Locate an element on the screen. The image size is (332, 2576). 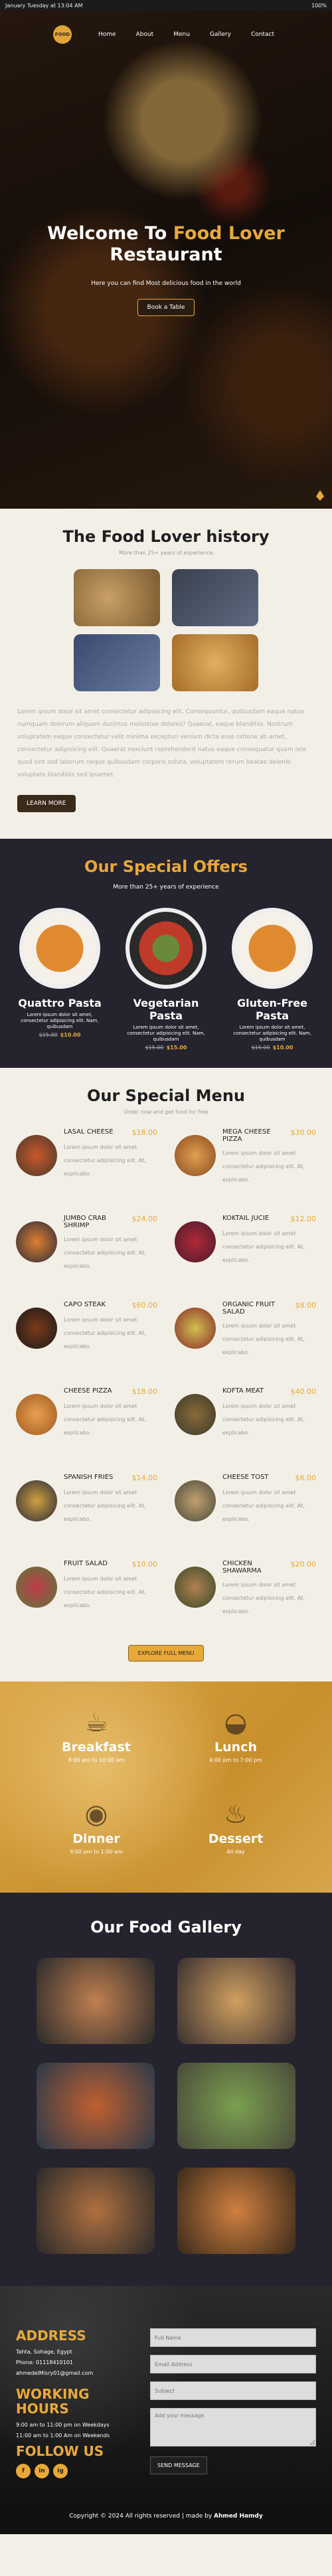
nav-item-gallery: Gallery is located at coordinates (221, 34).